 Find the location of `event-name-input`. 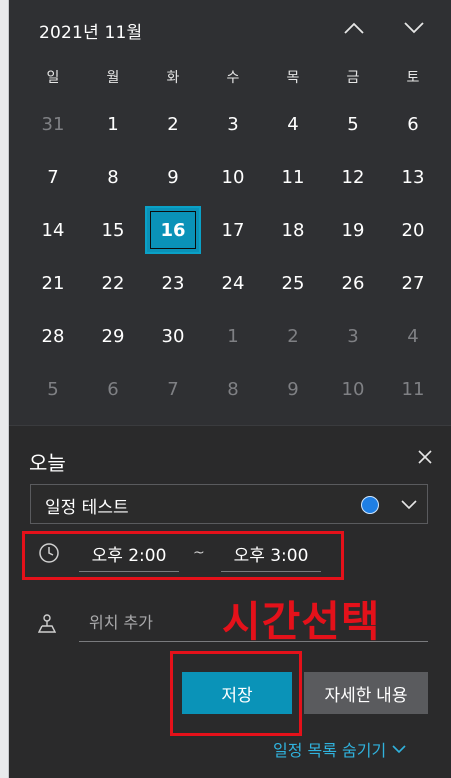

event-name-input is located at coordinates (195, 505).